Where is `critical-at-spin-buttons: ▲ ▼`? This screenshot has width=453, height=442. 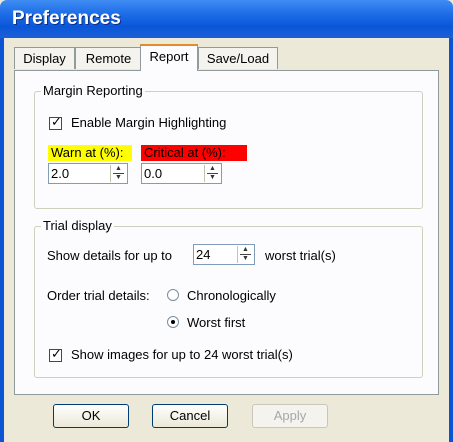
critical-at-spin-buttons: ▲ ▼ is located at coordinates (212, 173).